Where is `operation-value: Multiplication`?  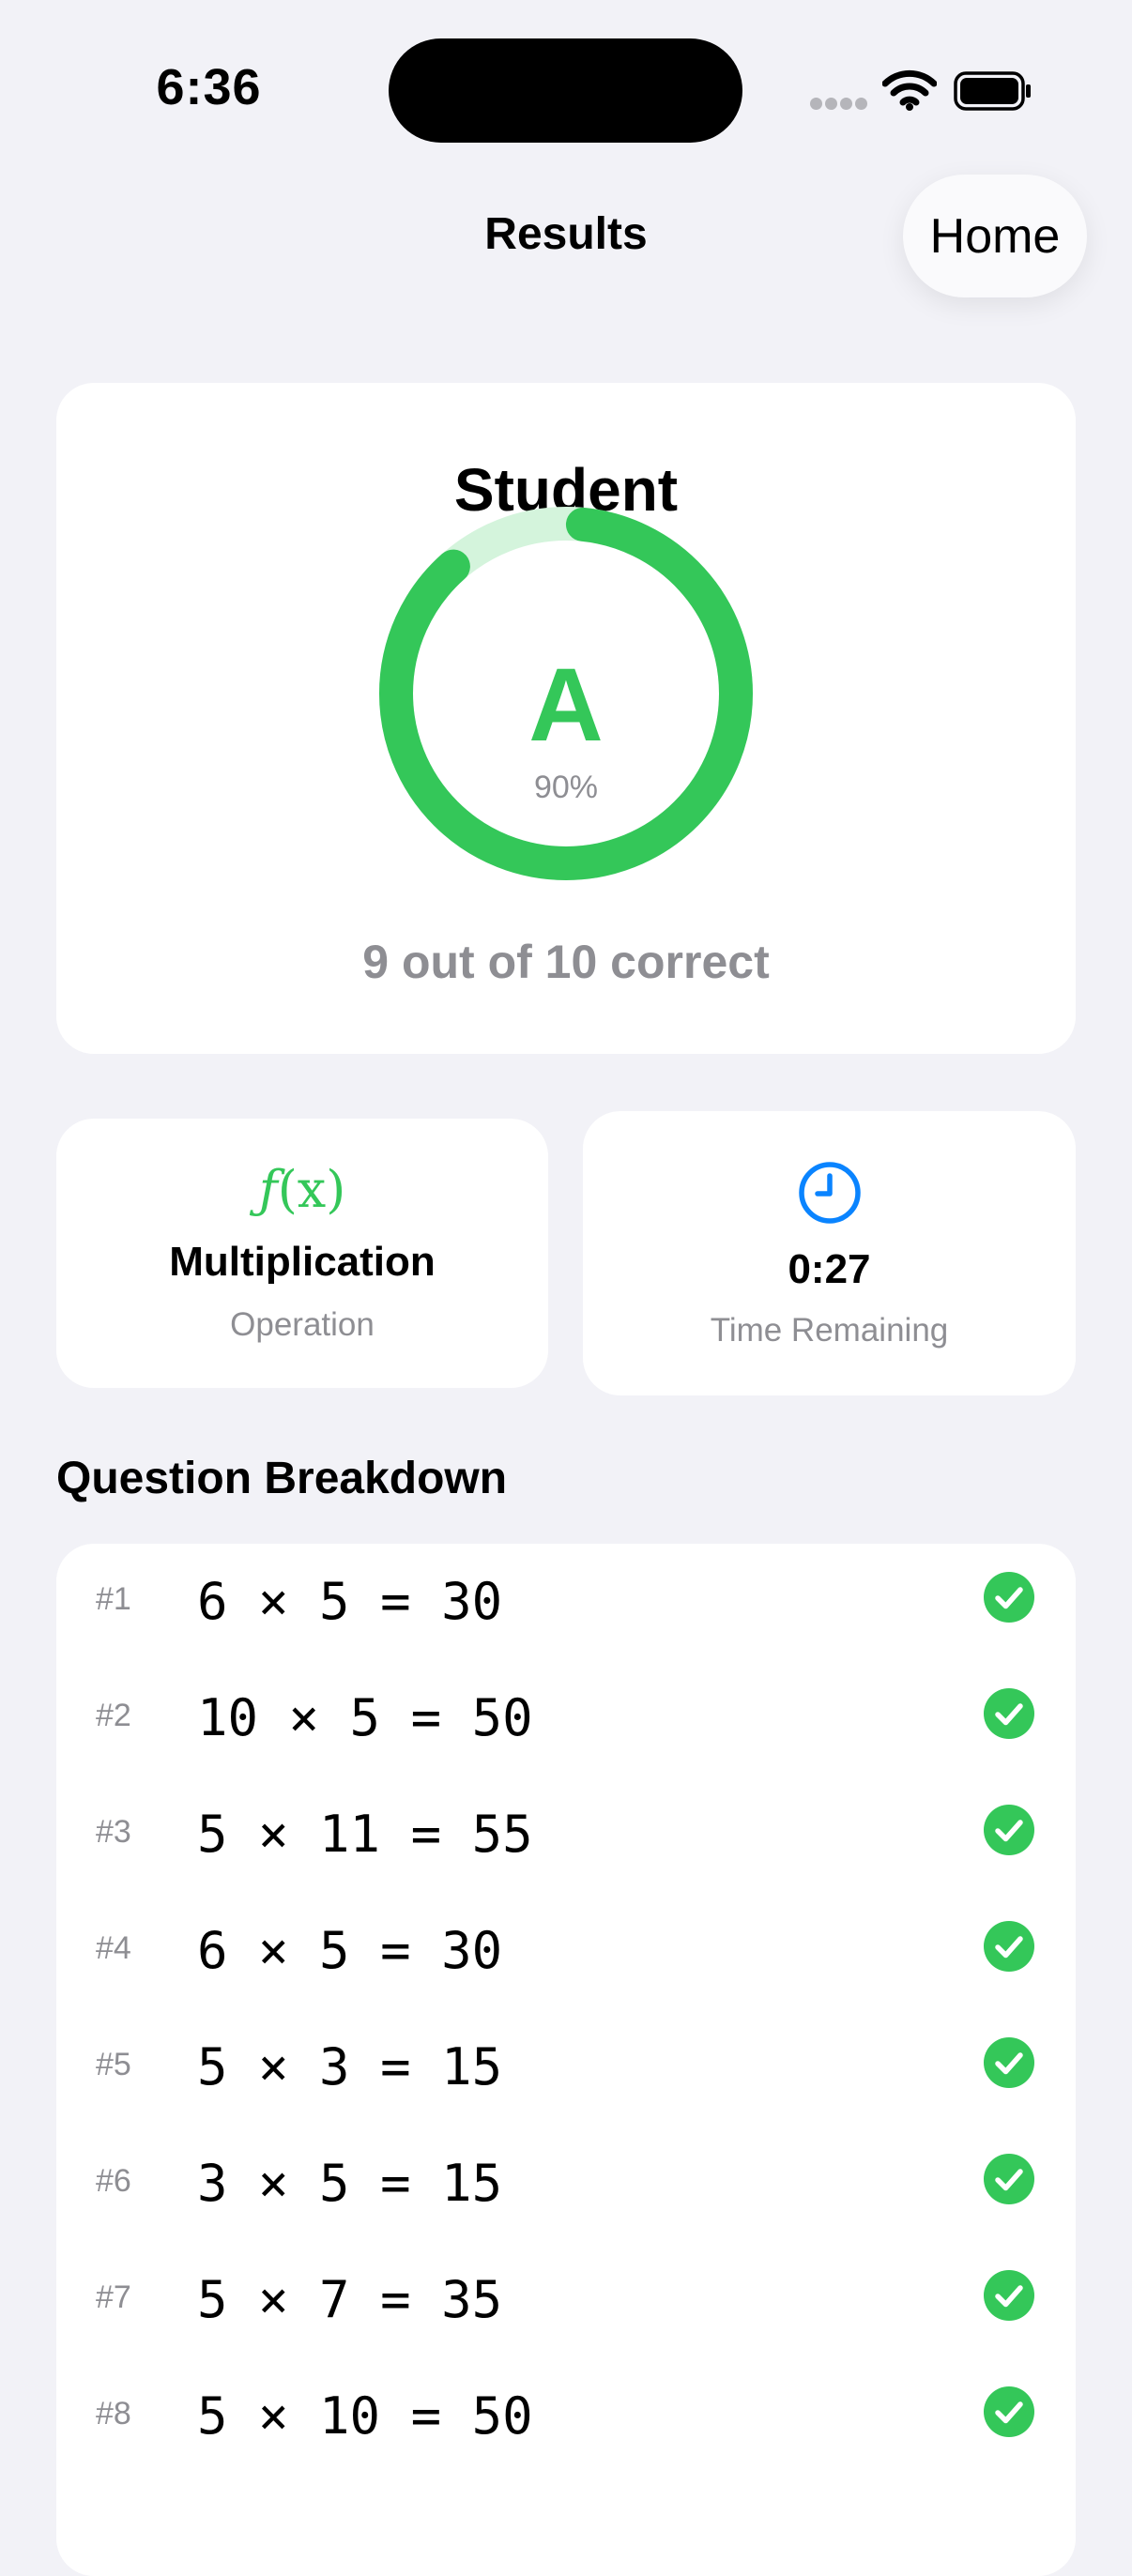
operation-value: Multiplication is located at coordinates (302, 1262).